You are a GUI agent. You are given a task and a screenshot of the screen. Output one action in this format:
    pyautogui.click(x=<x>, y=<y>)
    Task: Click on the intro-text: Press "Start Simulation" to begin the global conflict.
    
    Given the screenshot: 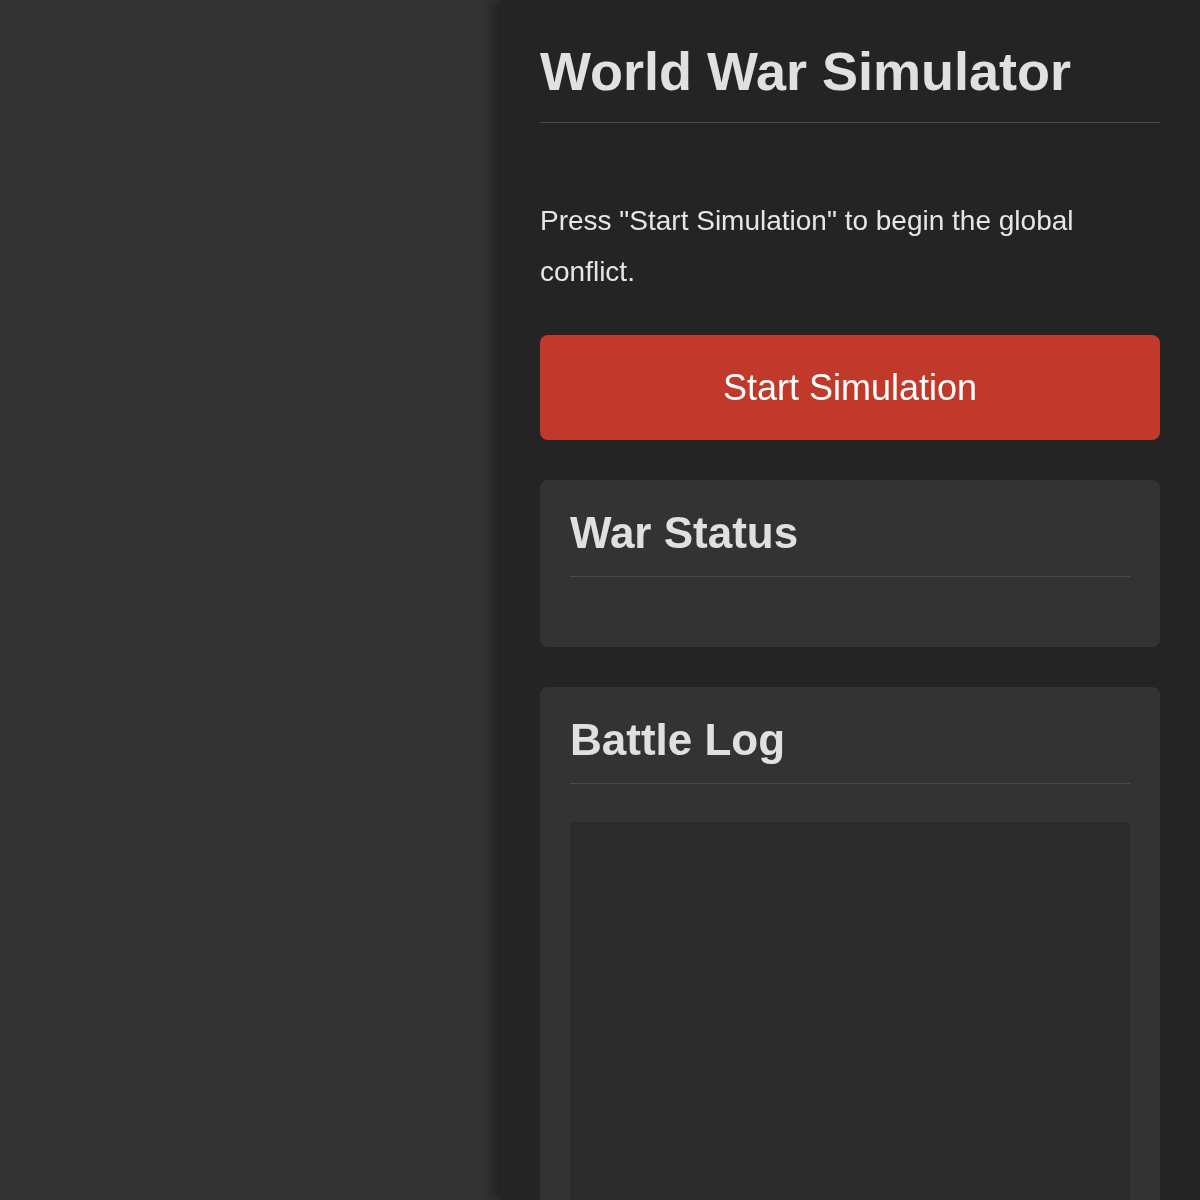 What is the action you would take?
    pyautogui.click(x=807, y=246)
    